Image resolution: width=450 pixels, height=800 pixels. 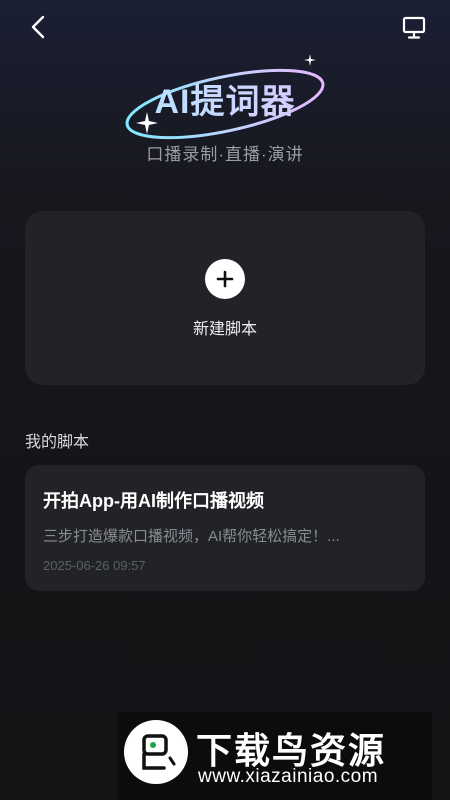 I want to click on watermark: 下载鸟资源 www.xiazainiao.com, so click(x=275, y=756).